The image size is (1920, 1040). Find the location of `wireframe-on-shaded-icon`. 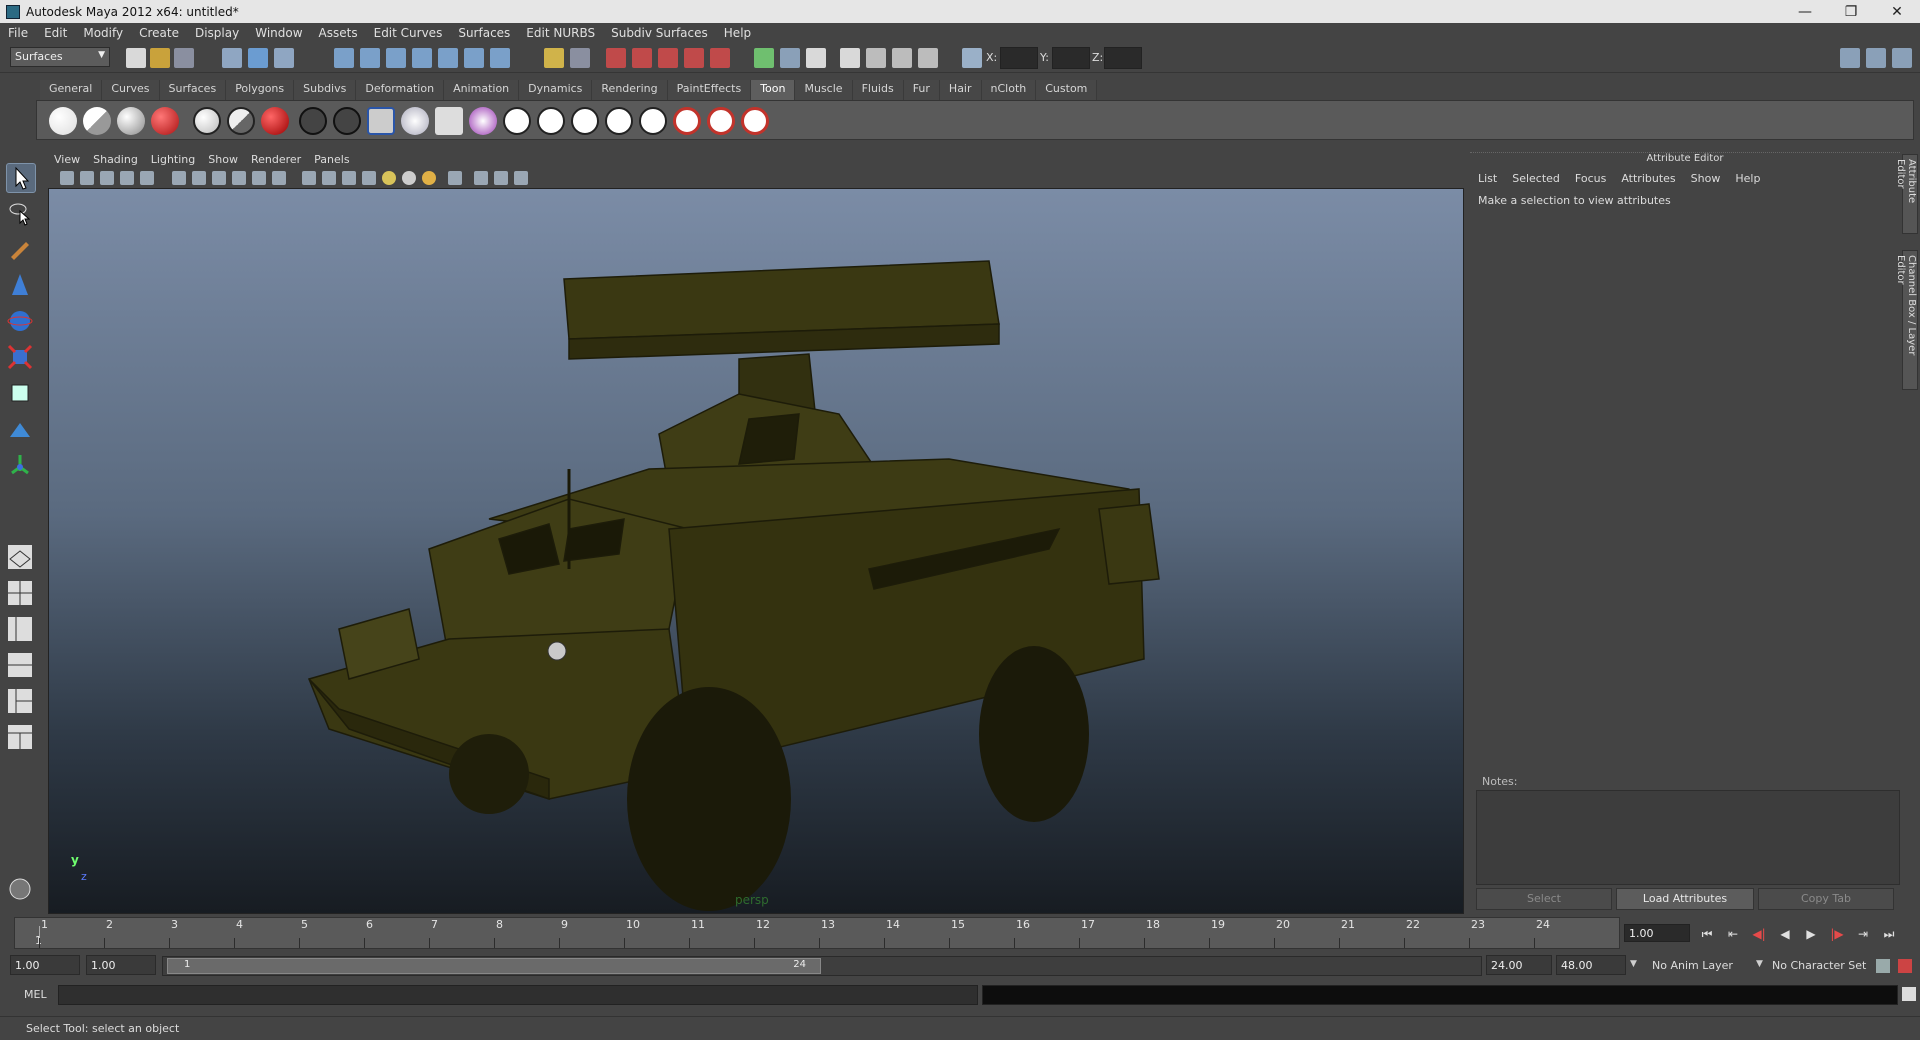

wireframe-on-shaded-icon is located at coordinates (349, 178).